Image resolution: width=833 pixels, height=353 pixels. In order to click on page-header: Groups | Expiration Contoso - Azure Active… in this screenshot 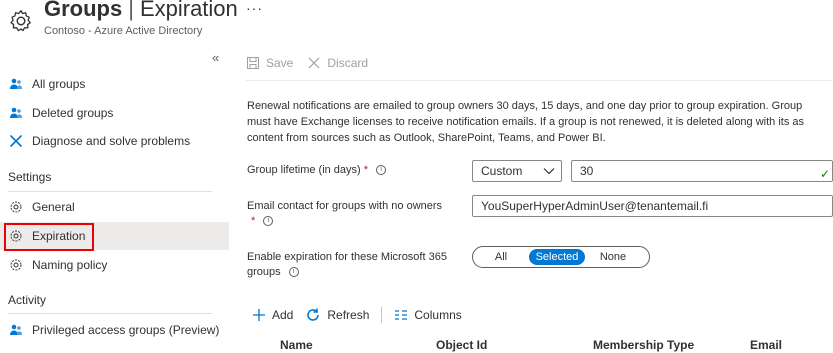, I will do `click(416, 22)`.